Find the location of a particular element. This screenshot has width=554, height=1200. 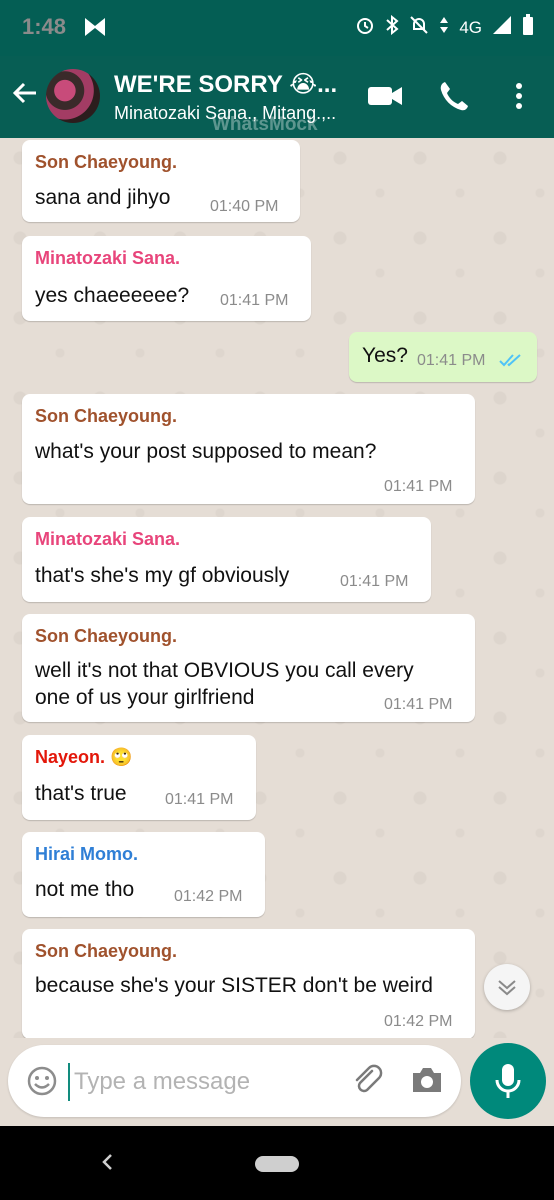

message-time: 01:40 PM is located at coordinates (244, 206).